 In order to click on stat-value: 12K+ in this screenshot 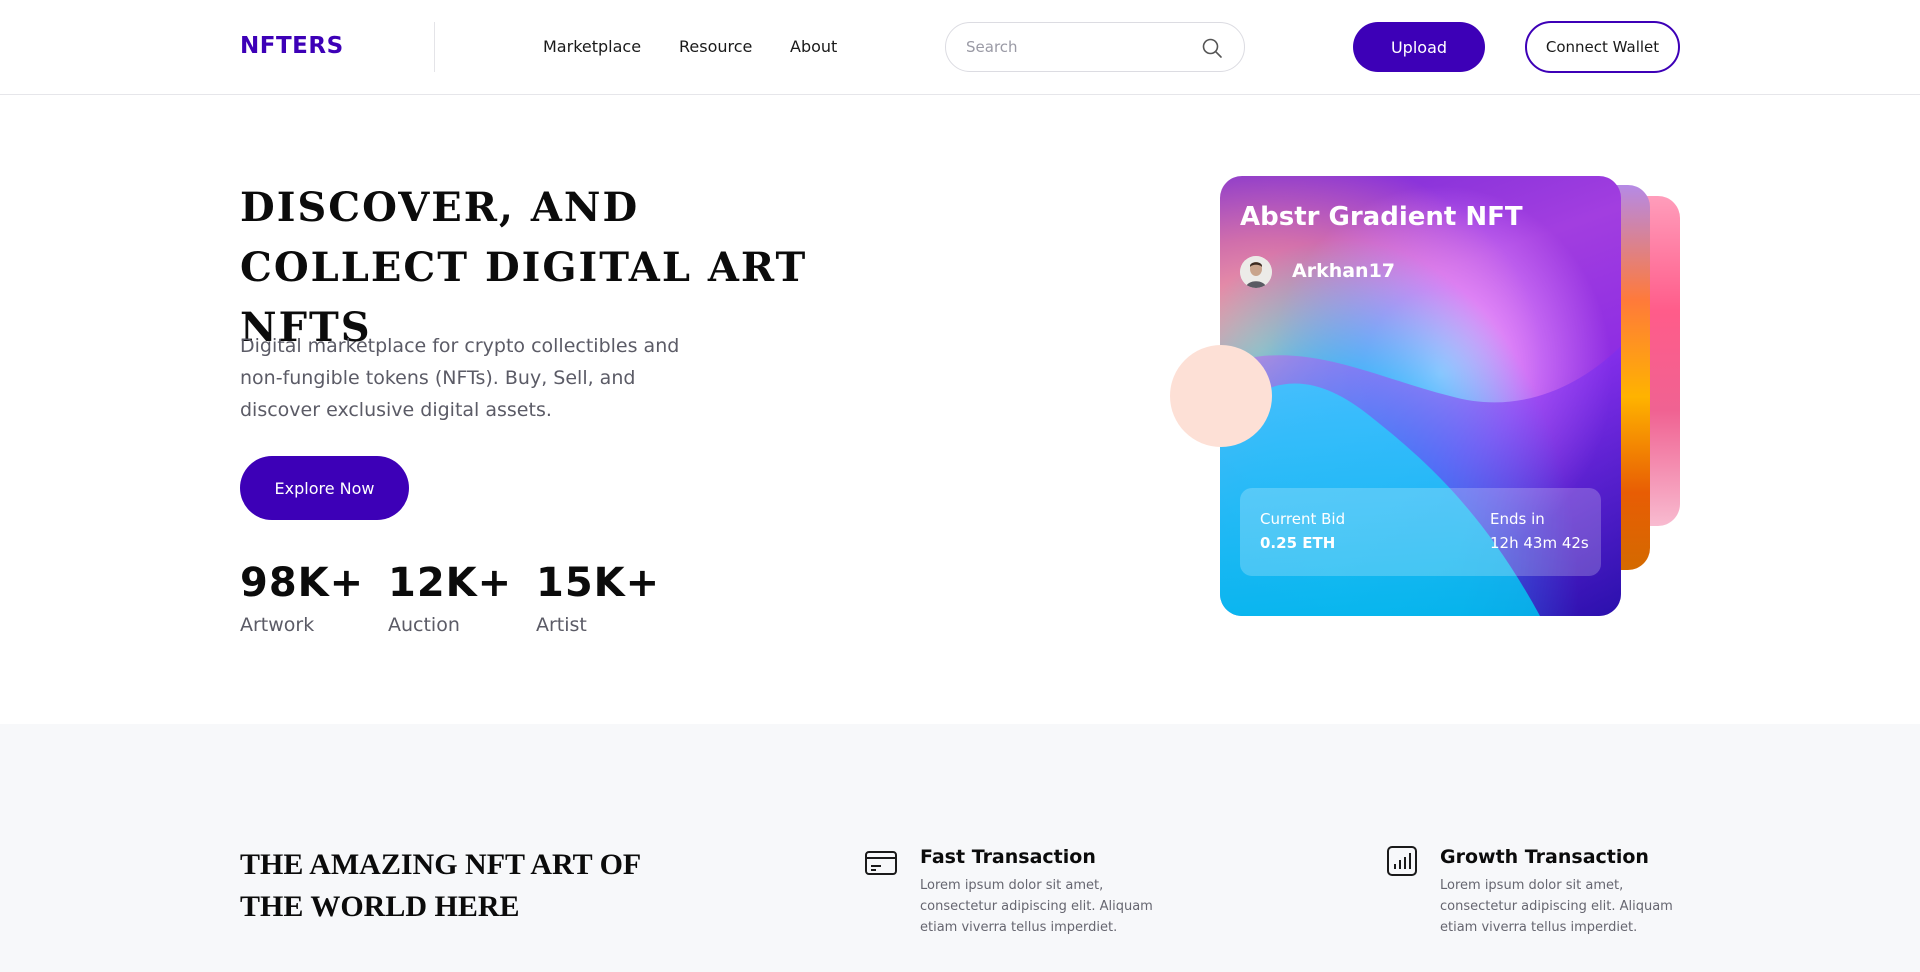, I will do `click(450, 583)`.